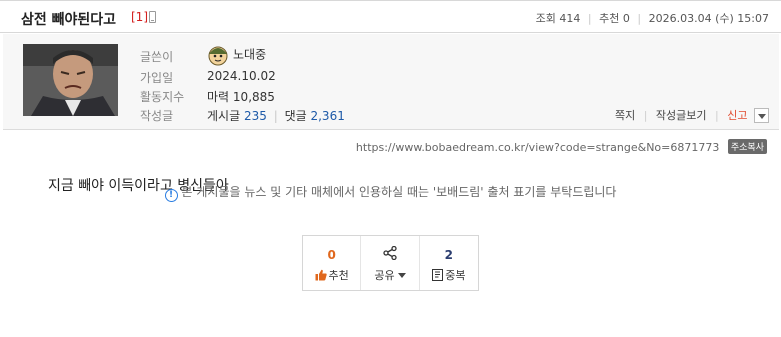 Image resolution: width=781 pixels, height=337 pixels. I want to click on report-link: 신고, so click(737, 115).